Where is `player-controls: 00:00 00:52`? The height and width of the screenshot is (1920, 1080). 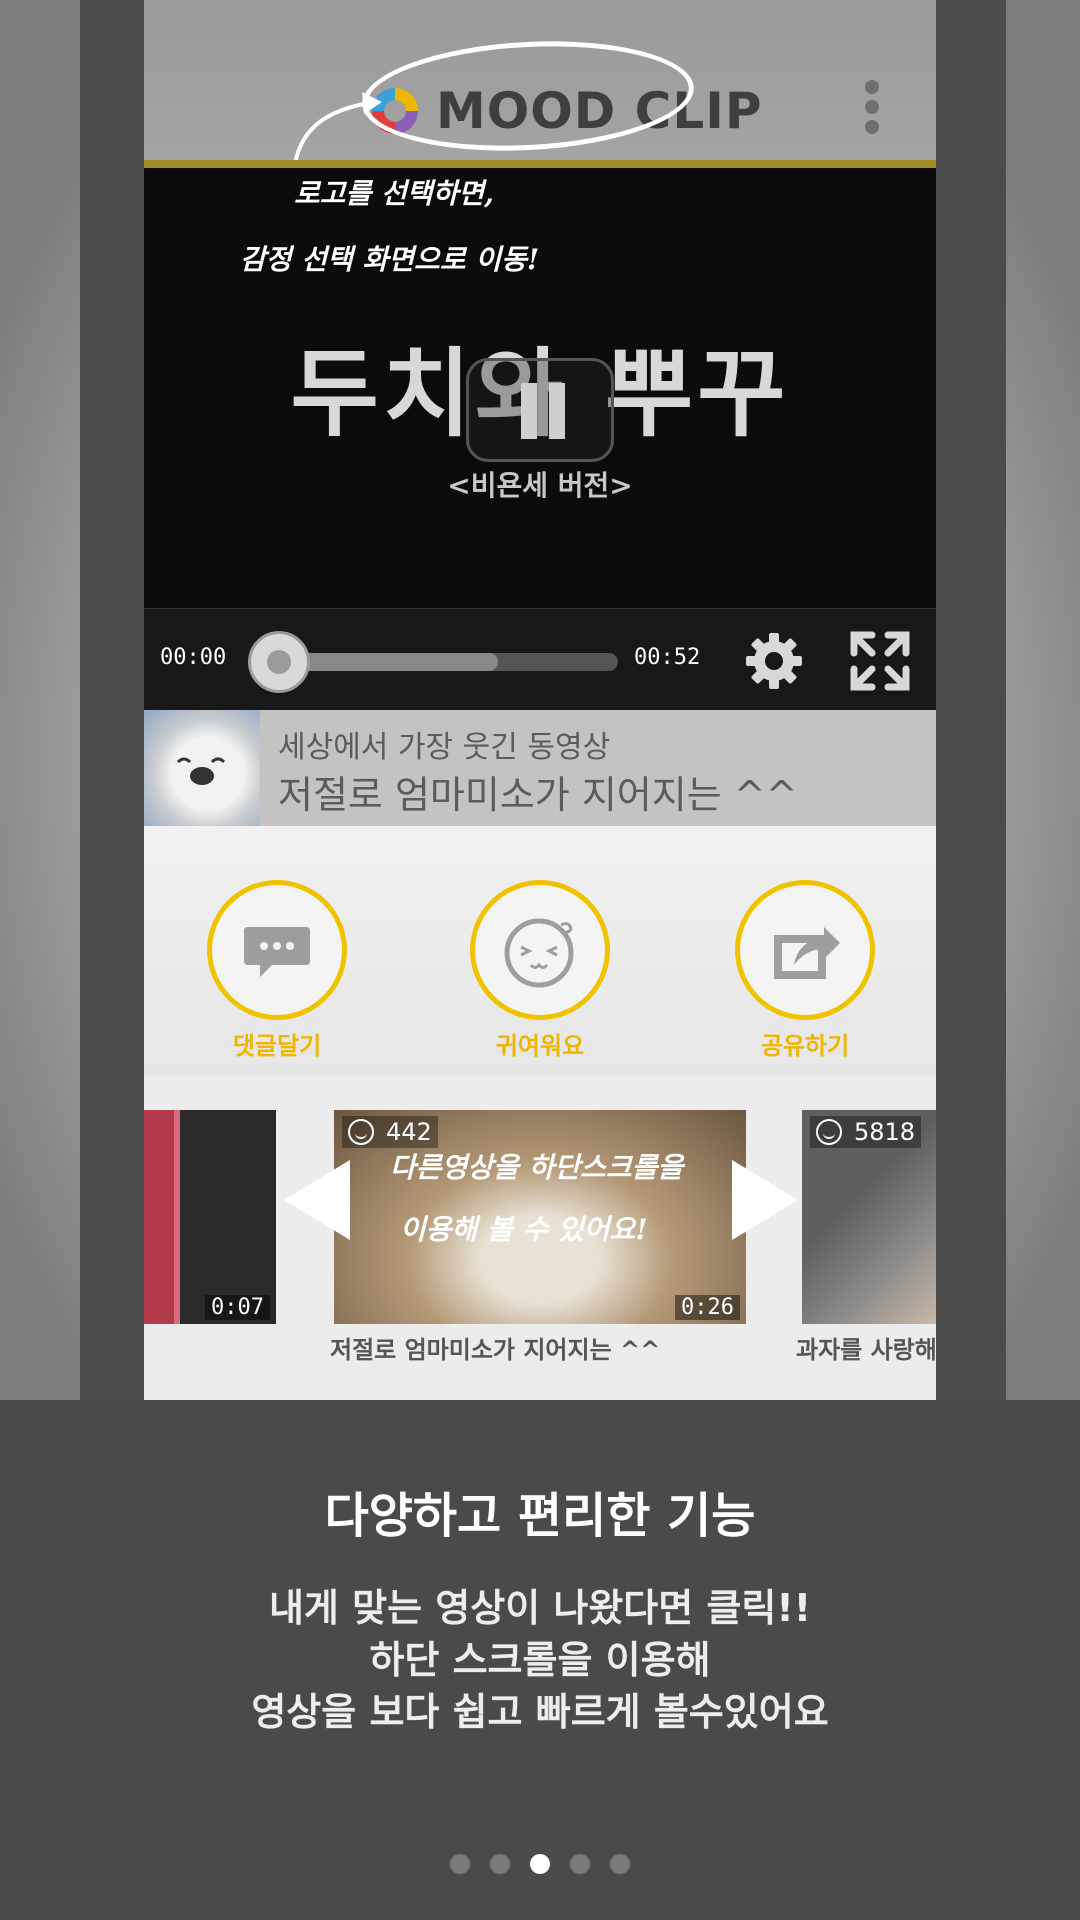
player-controls: 00:00 00:52 is located at coordinates (540, 659).